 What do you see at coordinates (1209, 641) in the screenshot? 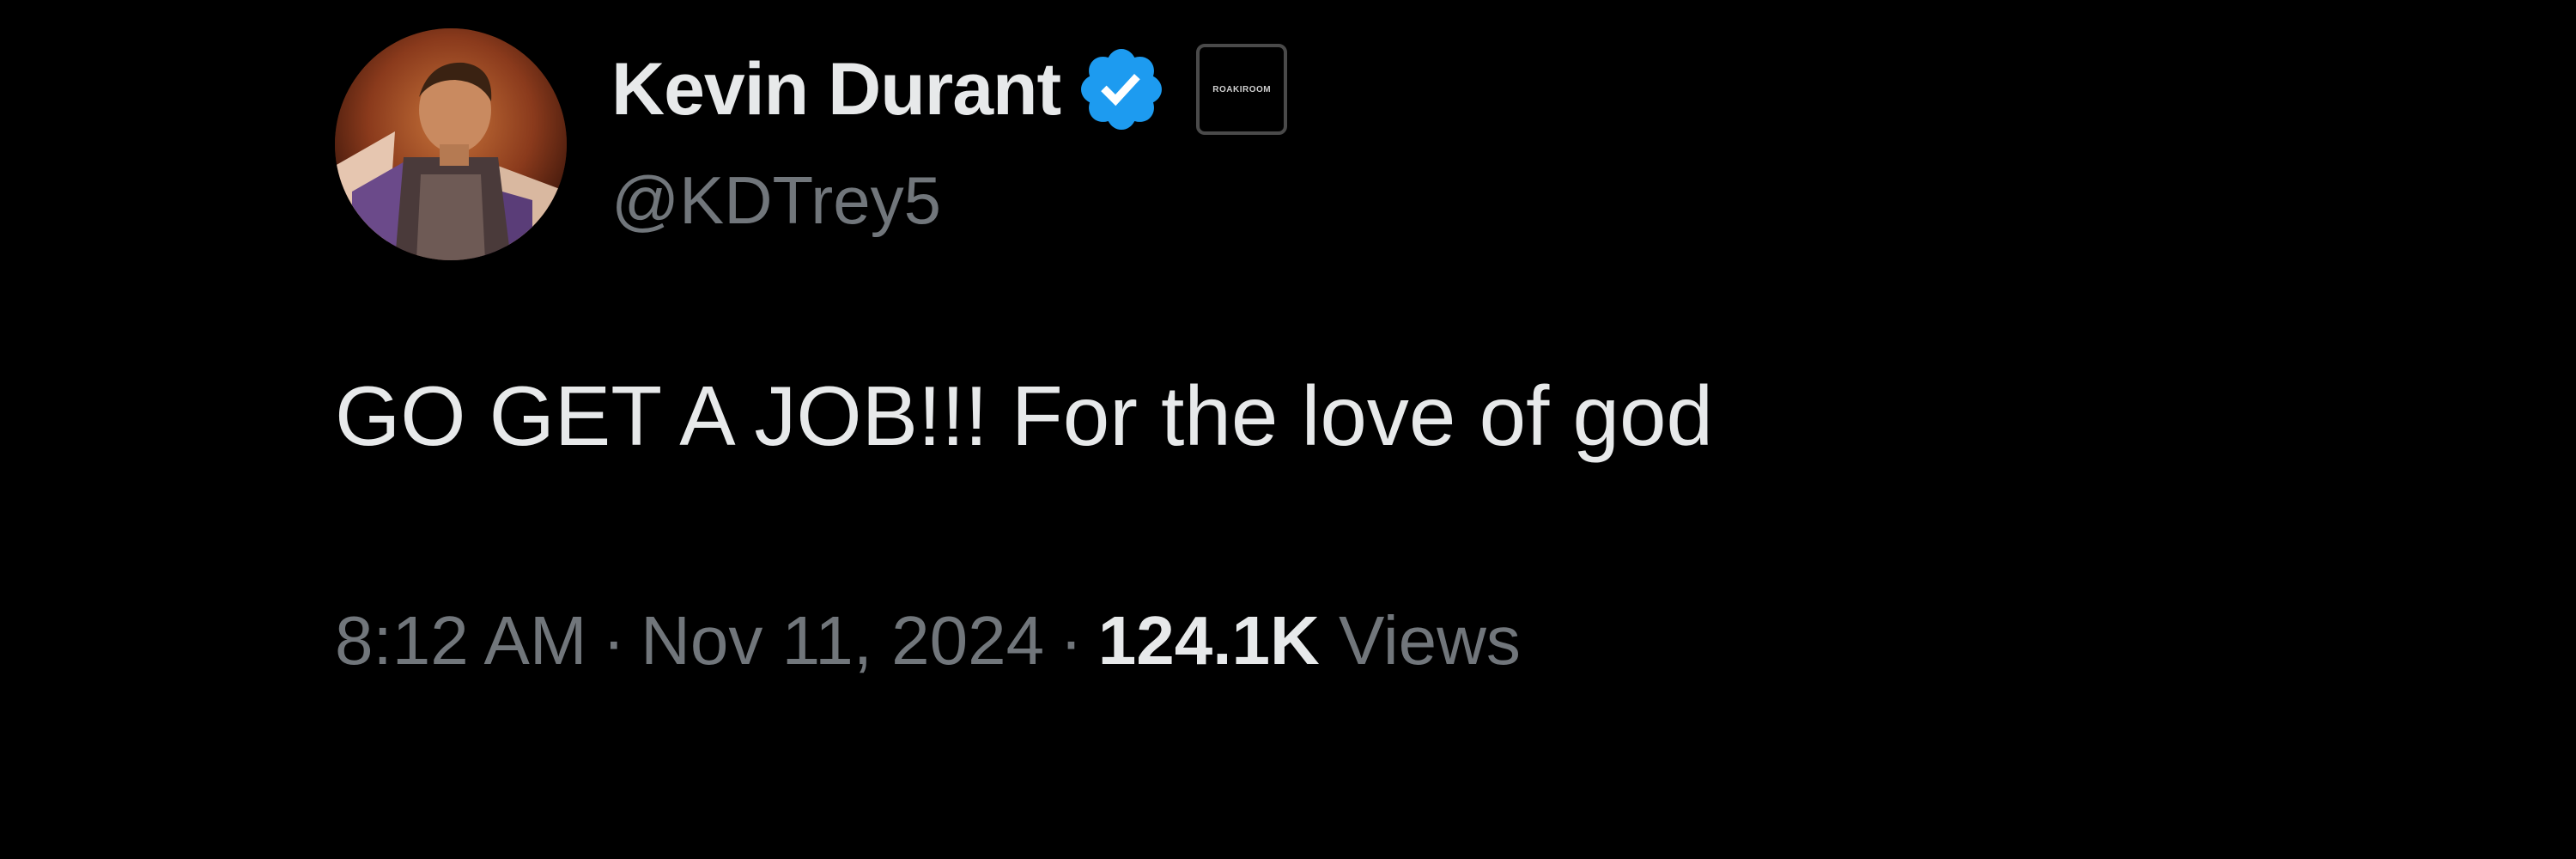
I see `views-count: 124.1K` at bounding box center [1209, 641].